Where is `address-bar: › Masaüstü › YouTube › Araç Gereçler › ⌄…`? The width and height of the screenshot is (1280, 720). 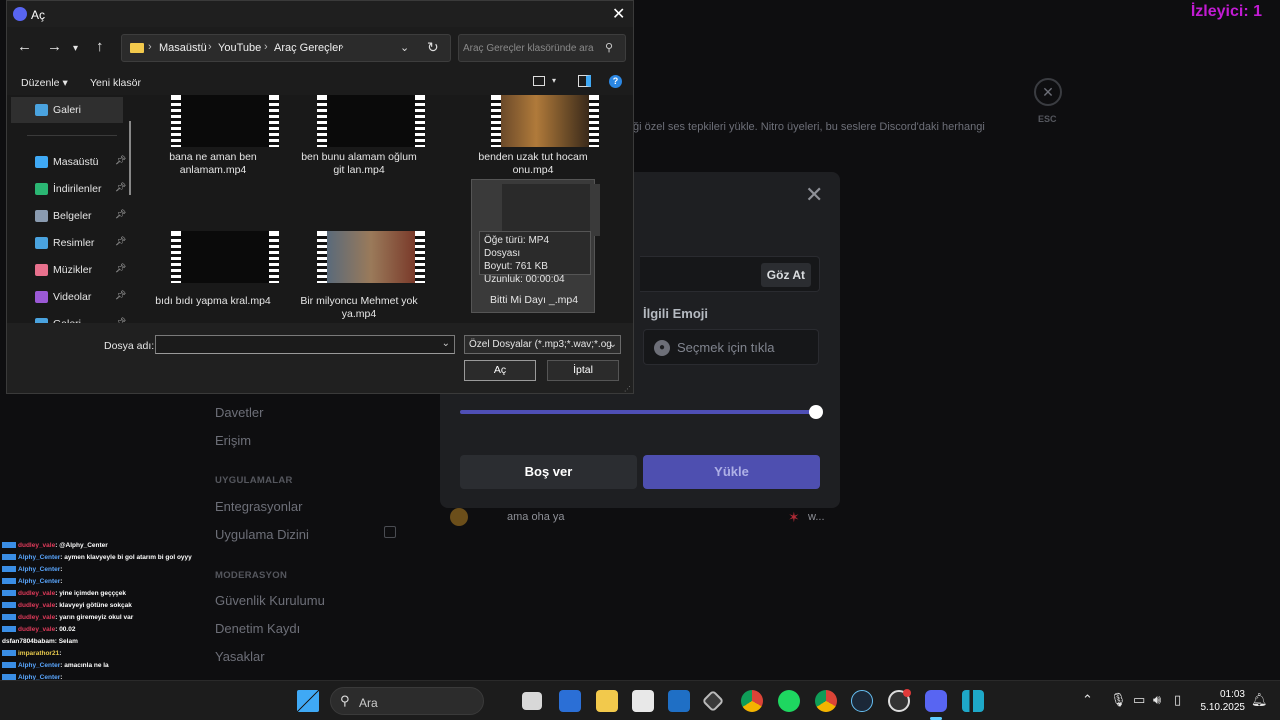
address-bar: › Masaüstü › YouTube › Araç Gereçler › ⌄… is located at coordinates (286, 48).